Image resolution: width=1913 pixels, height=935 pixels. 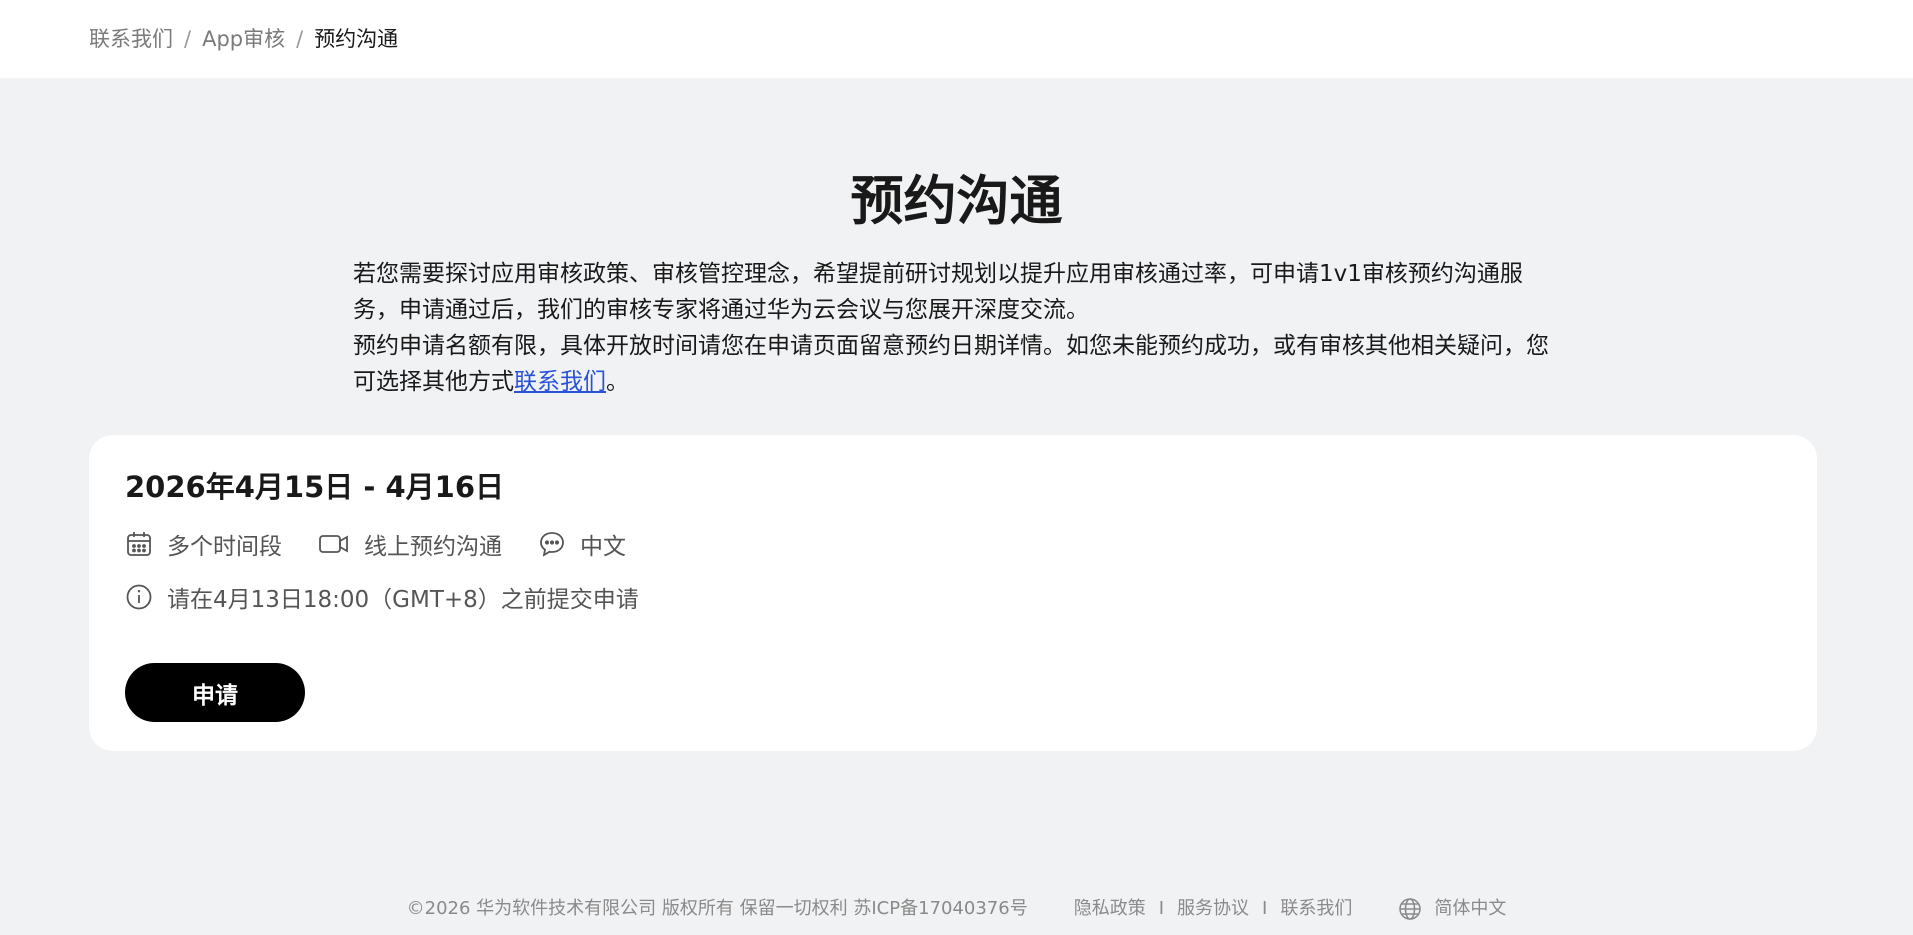 I want to click on meta-online: 线上预约沟通, so click(x=410, y=544).